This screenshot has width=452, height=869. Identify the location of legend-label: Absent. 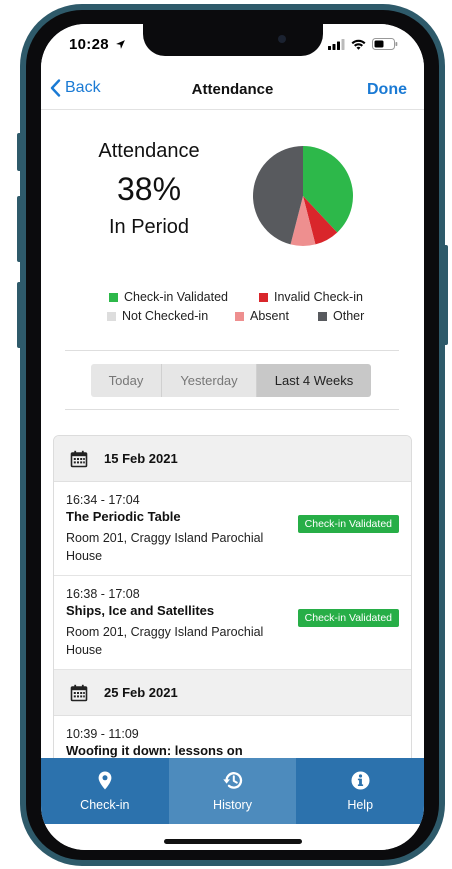
(269, 316).